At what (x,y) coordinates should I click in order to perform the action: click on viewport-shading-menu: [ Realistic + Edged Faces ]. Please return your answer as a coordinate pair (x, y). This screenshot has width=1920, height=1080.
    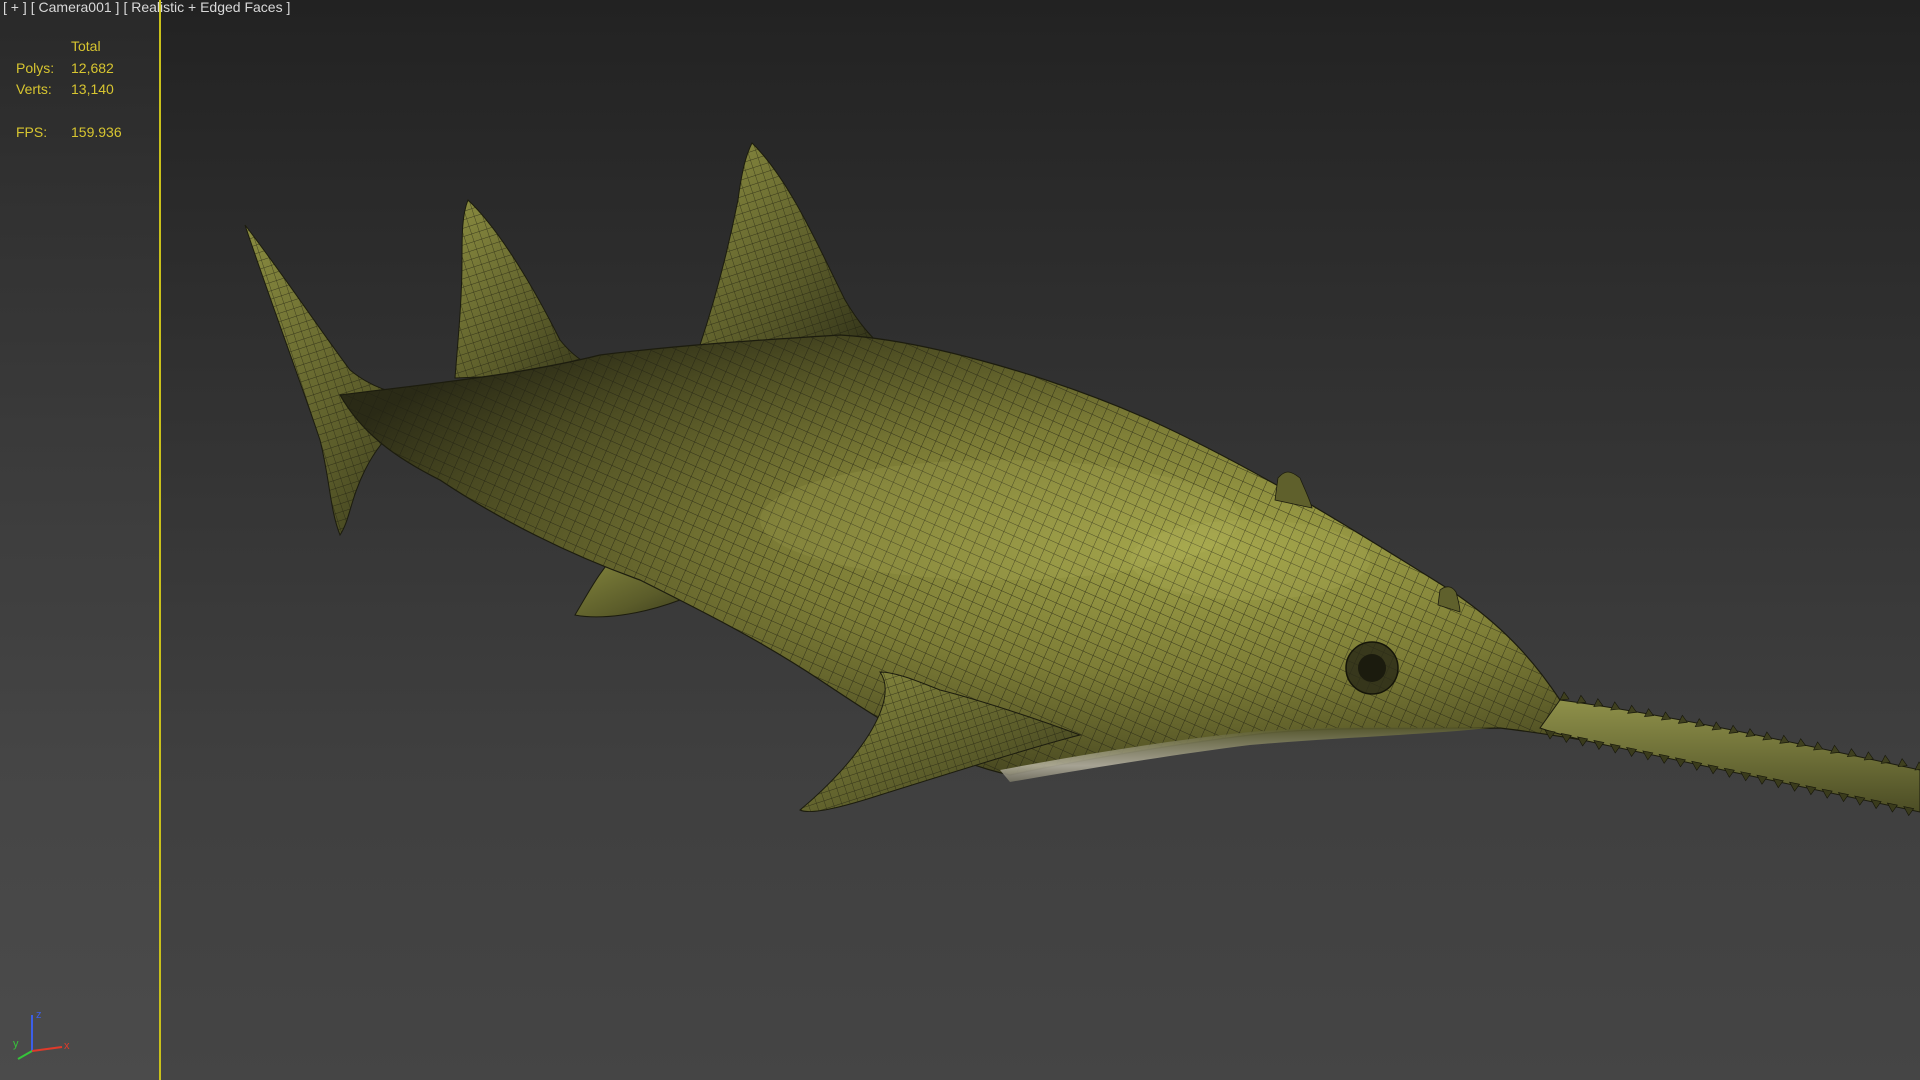
    Looking at the image, I should click on (206, 7).